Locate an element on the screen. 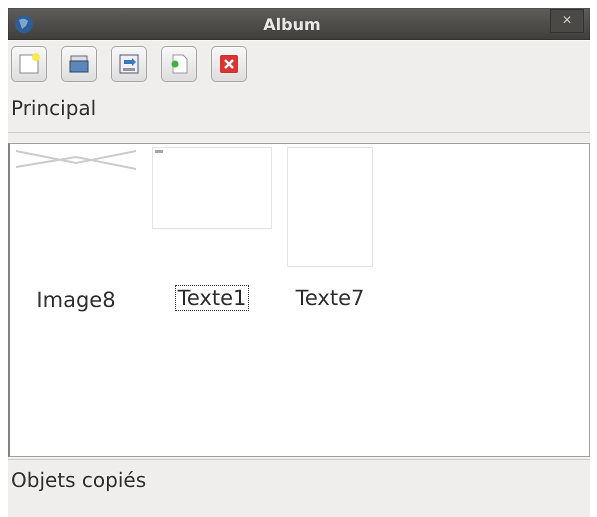 The image size is (597, 517). folder-button is located at coordinates (79, 64).